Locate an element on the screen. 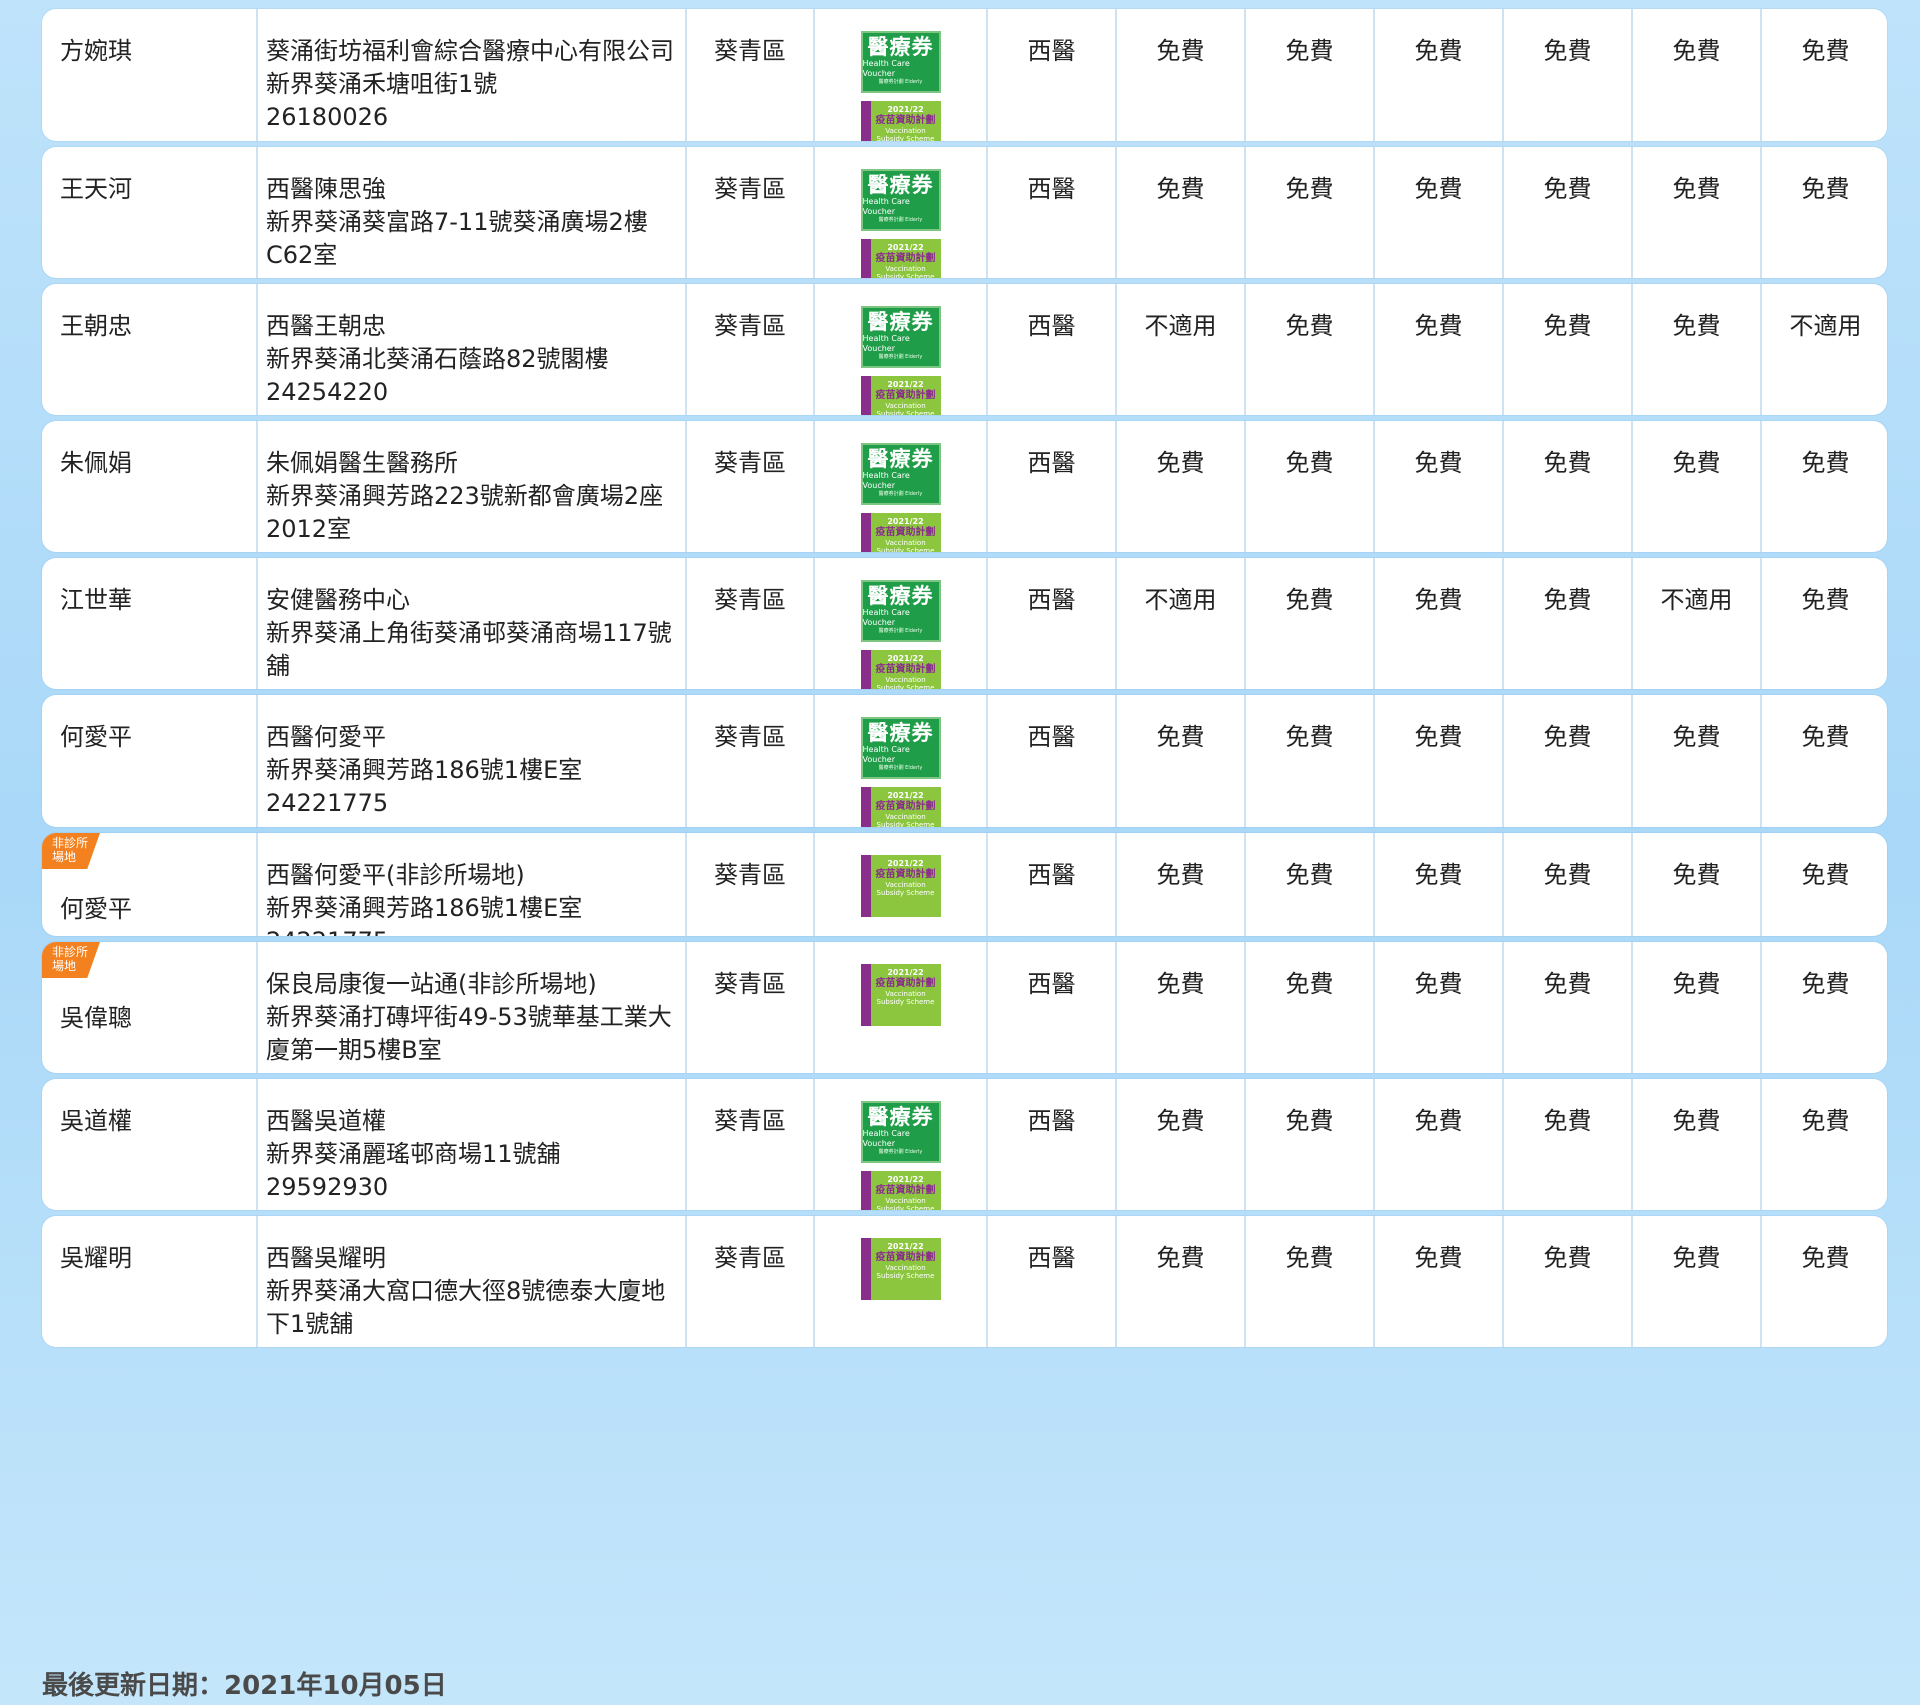 The width and height of the screenshot is (1920, 1705). clinic-clinic: 西醫王朝忠 is located at coordinates (326, 326).